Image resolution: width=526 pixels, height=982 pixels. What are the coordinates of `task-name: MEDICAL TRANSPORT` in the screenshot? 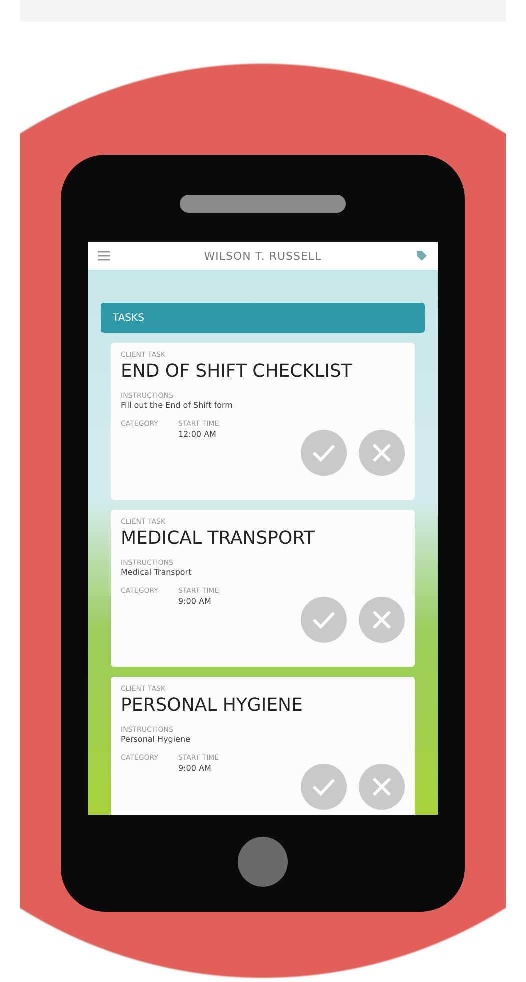 It's located at (218, 538).